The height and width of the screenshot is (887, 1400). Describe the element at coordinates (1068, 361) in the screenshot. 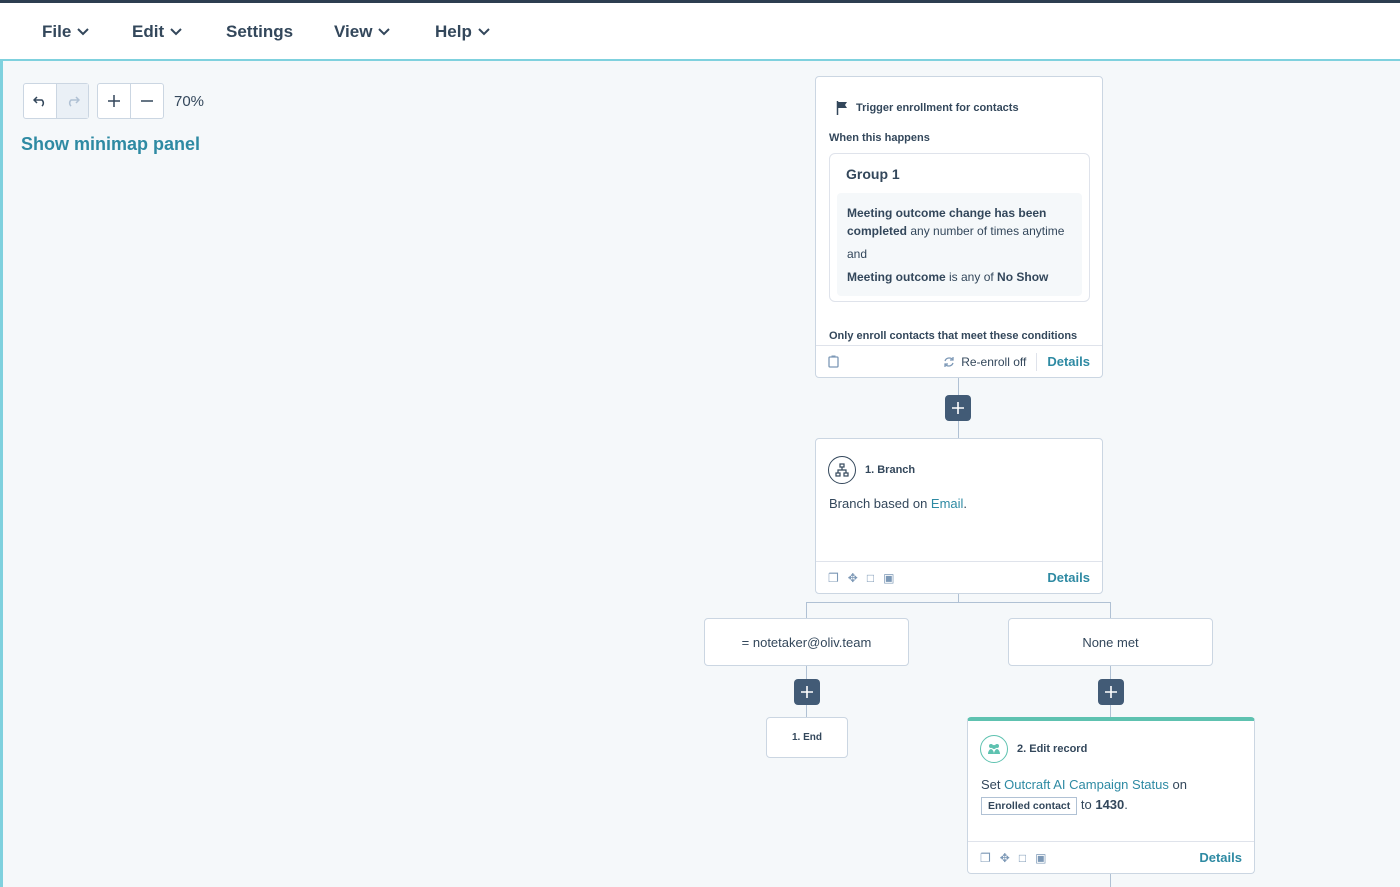

I see `trigger-details-link: Details` at that location.